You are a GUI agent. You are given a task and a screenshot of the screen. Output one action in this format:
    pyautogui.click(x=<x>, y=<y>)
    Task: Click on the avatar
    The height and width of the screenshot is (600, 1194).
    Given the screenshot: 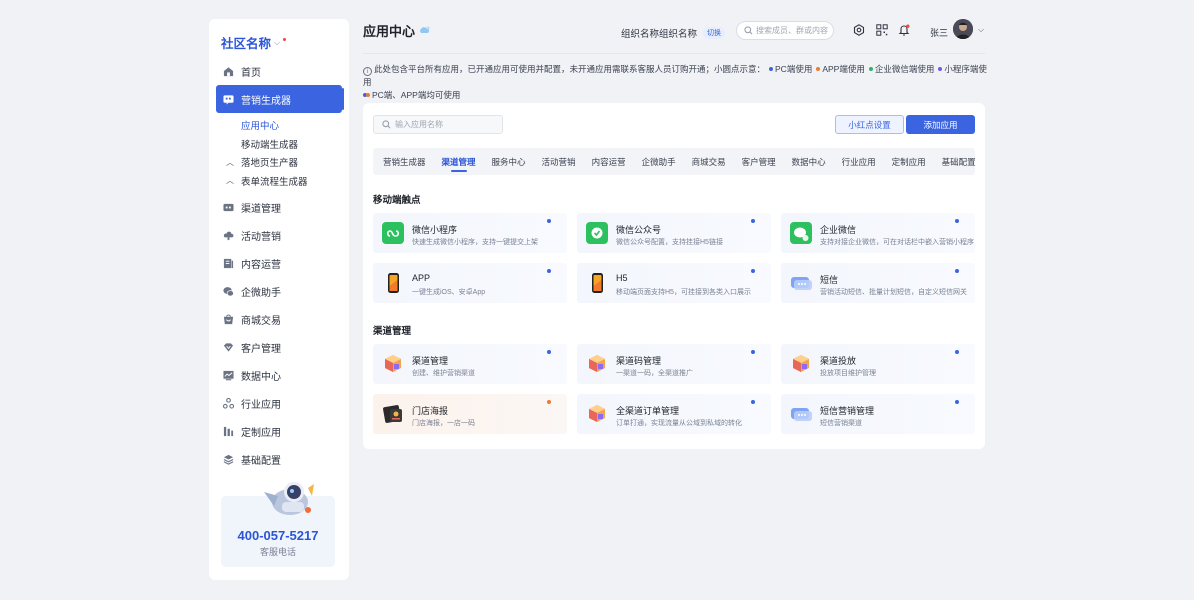 What is the action you would take?
    pyautogui.click(x=963, y=29)
    